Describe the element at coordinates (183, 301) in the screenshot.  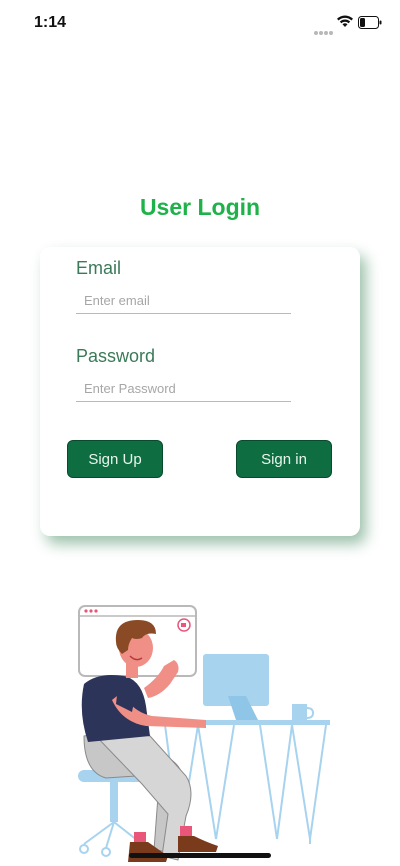
I see `email-field` at that location.